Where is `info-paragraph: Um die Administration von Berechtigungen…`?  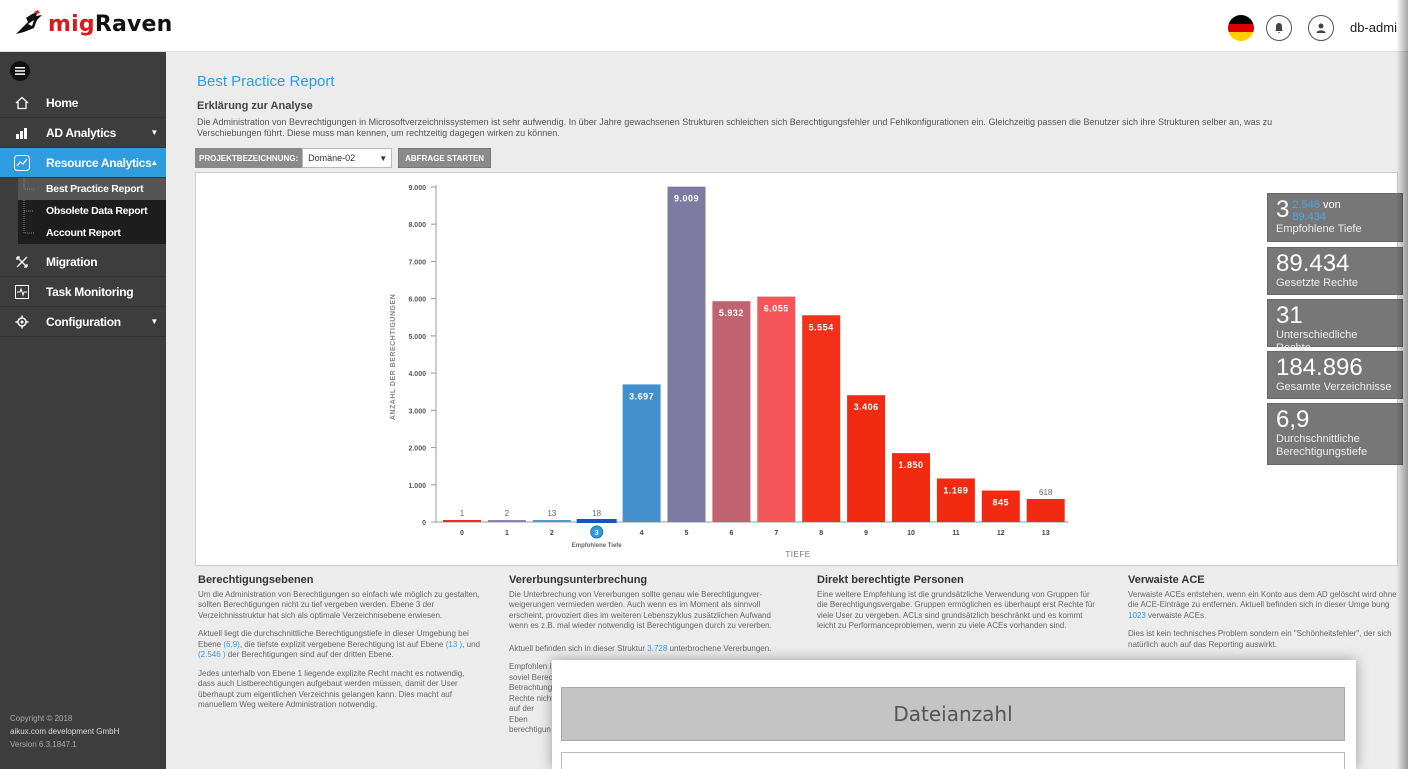 info-paragraph: Um die Administration von Berechtigungen… is located at coordinates (339, 604).